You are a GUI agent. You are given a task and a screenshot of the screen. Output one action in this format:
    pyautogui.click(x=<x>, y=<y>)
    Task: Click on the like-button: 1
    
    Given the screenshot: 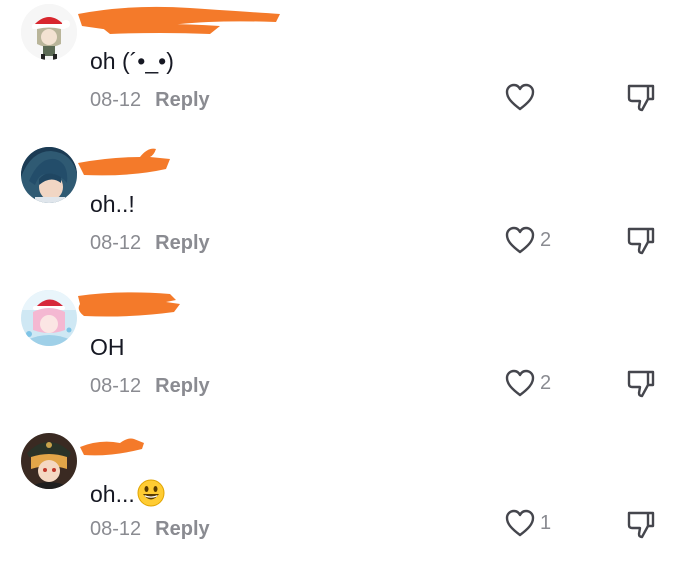 What is the action you would take?
    pyautogui.click(x=527, y=523)
    